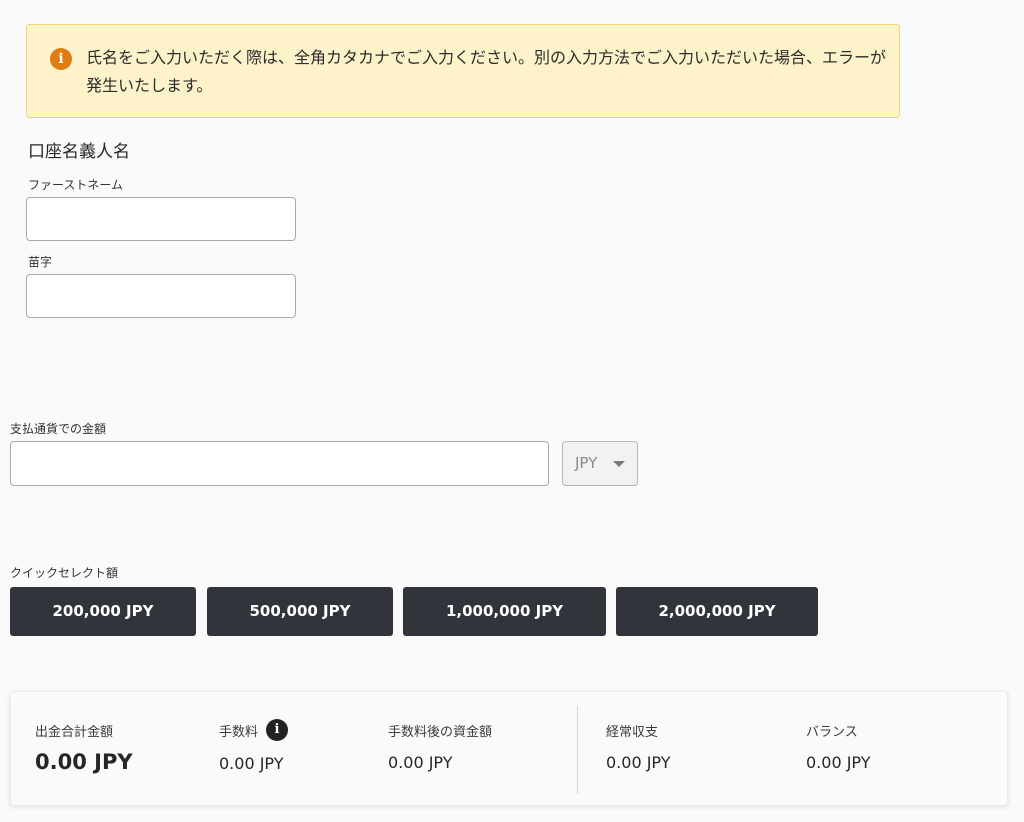  What do you see at coordinates (74, 732) in the screenshot?
I see `total-withdrawal-label: 出金合計金額` at bounding box center [74, 732].